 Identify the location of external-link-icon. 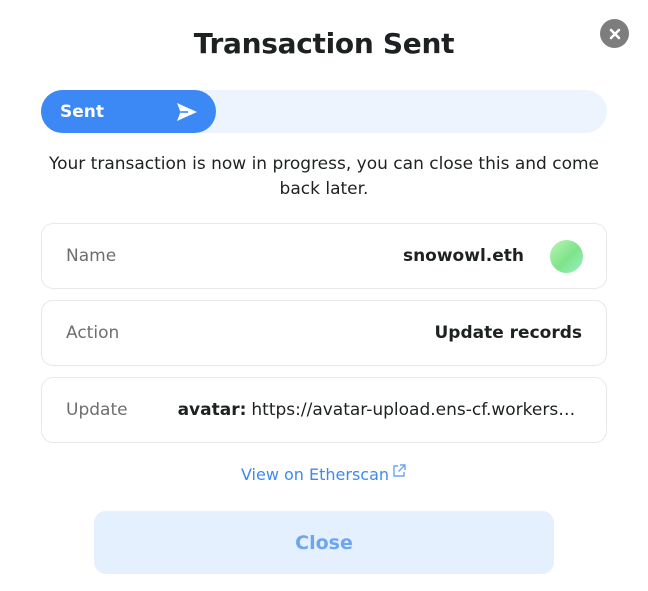
(399, 470).